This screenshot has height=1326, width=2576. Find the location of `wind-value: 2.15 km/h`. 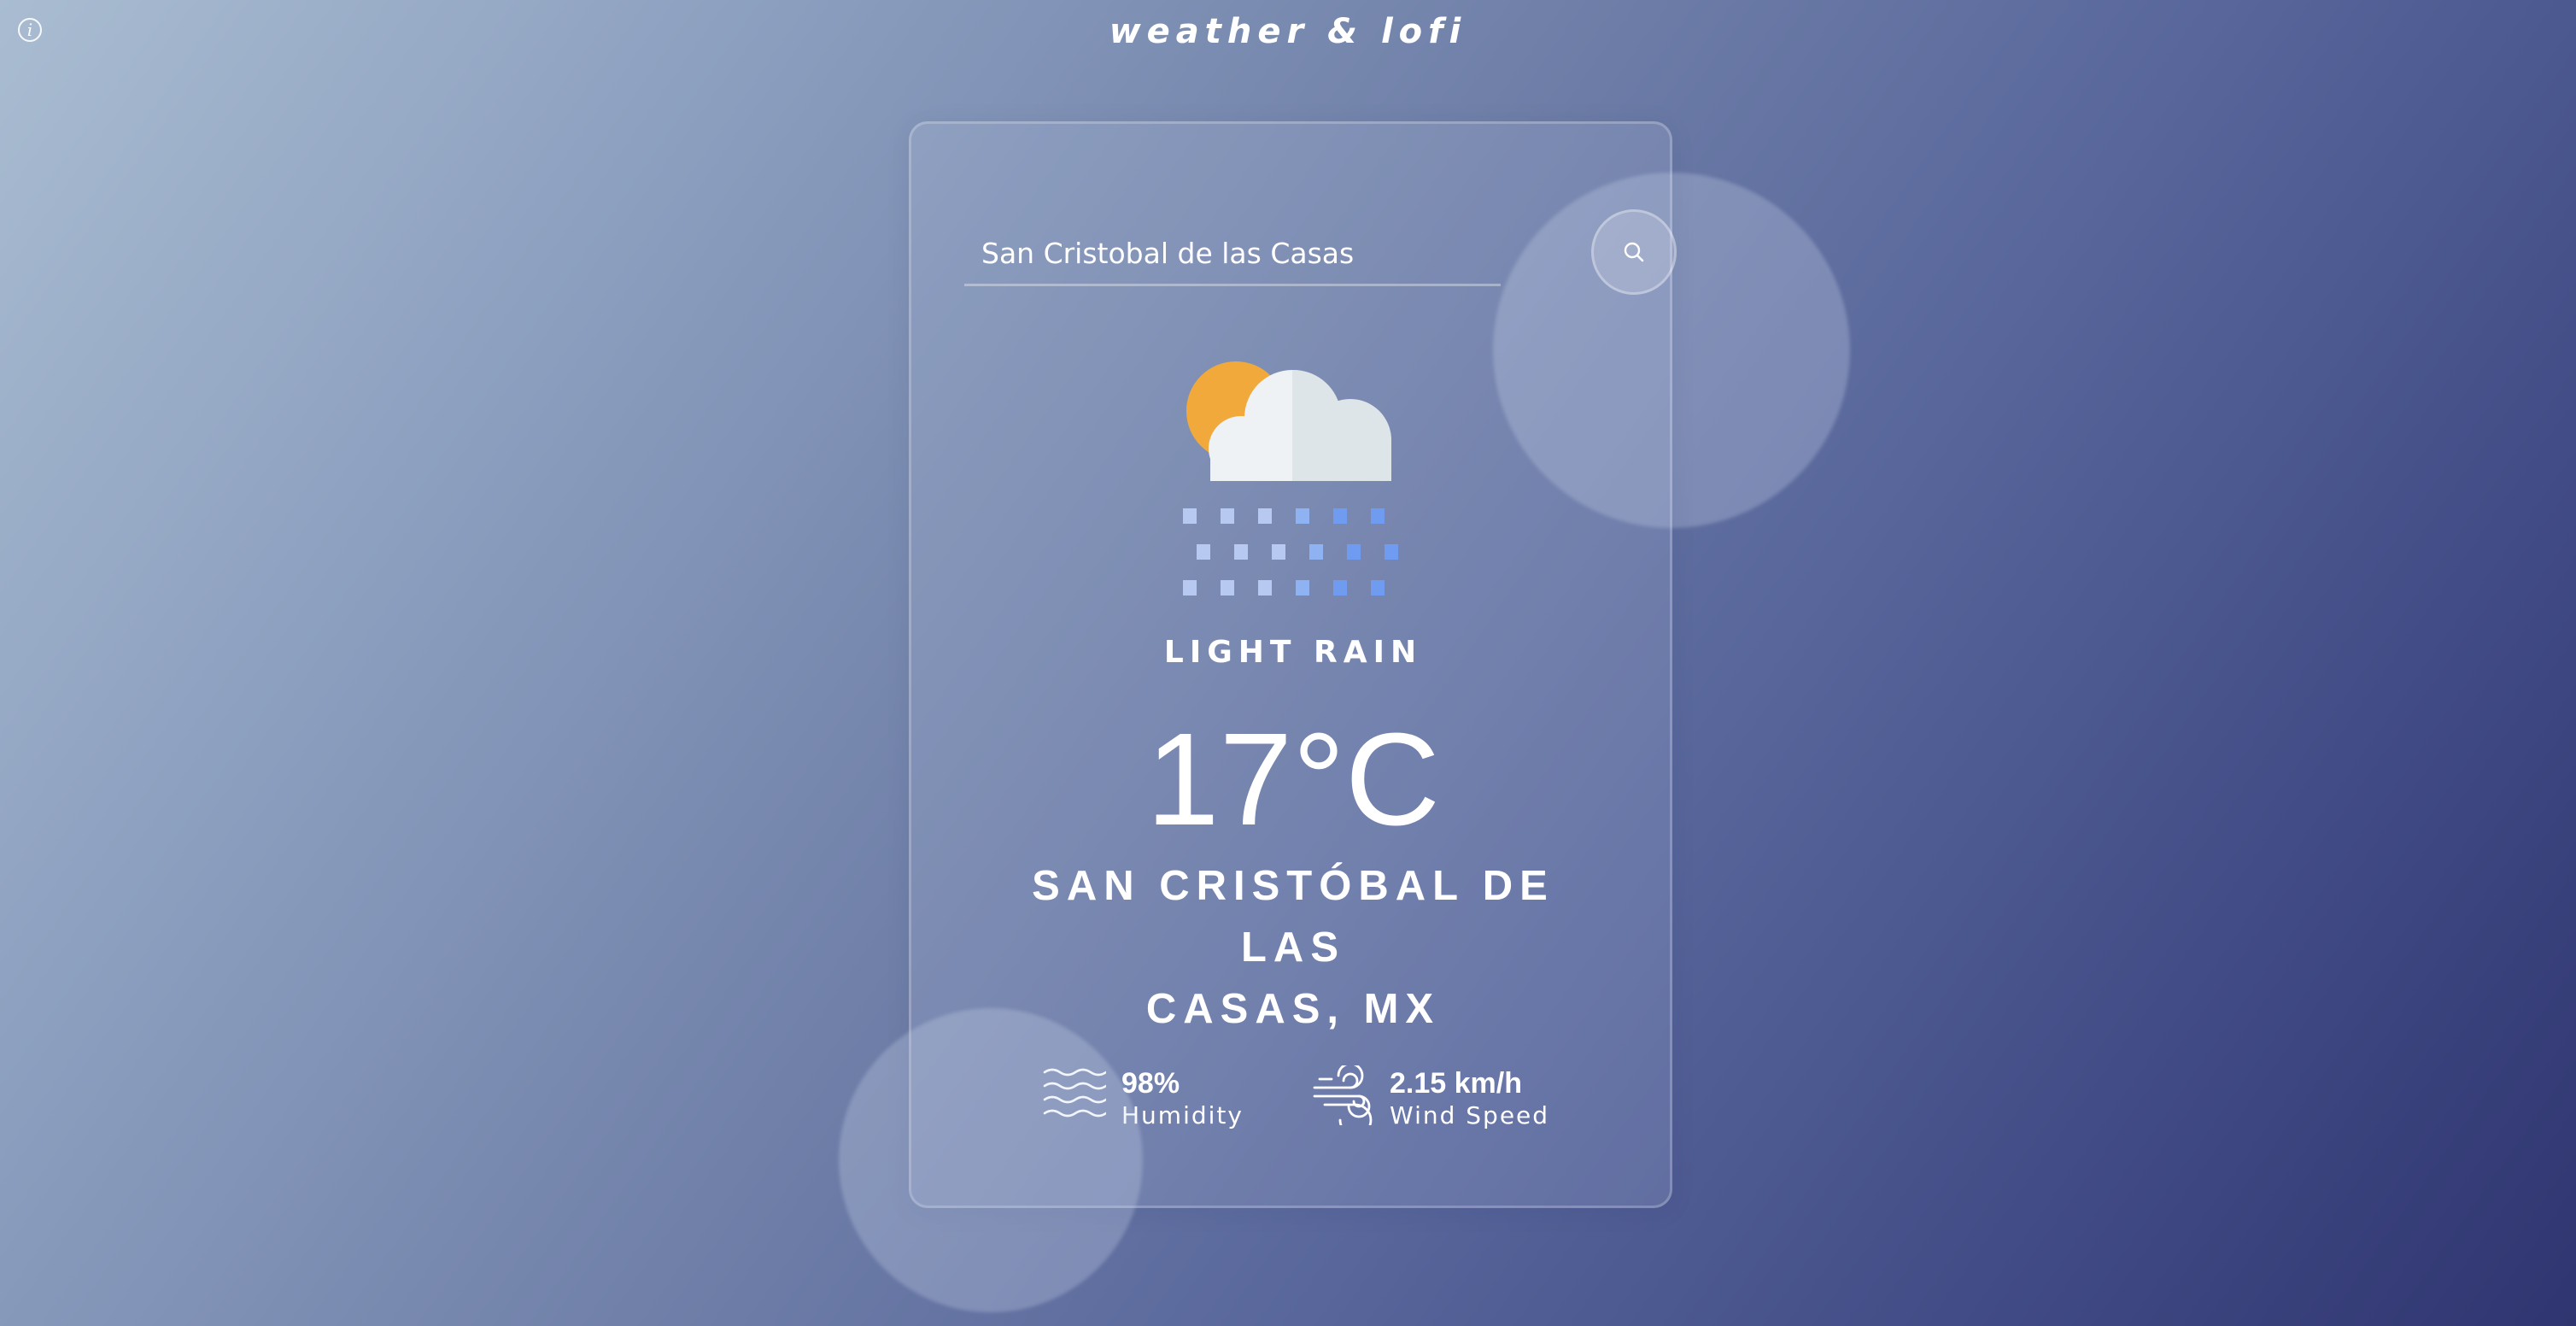

wind-value: 2.15 km/h is located at coordinates (1456, 1083).